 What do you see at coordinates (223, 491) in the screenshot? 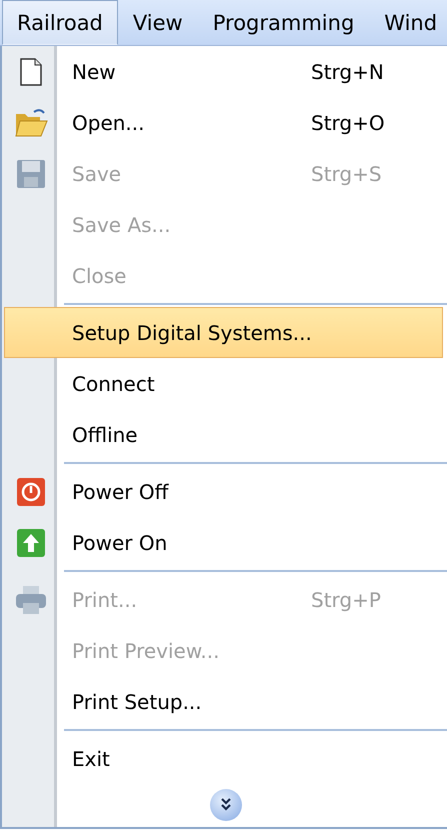
I see `menu-item: Power Off` at bounding box center [223, 491].